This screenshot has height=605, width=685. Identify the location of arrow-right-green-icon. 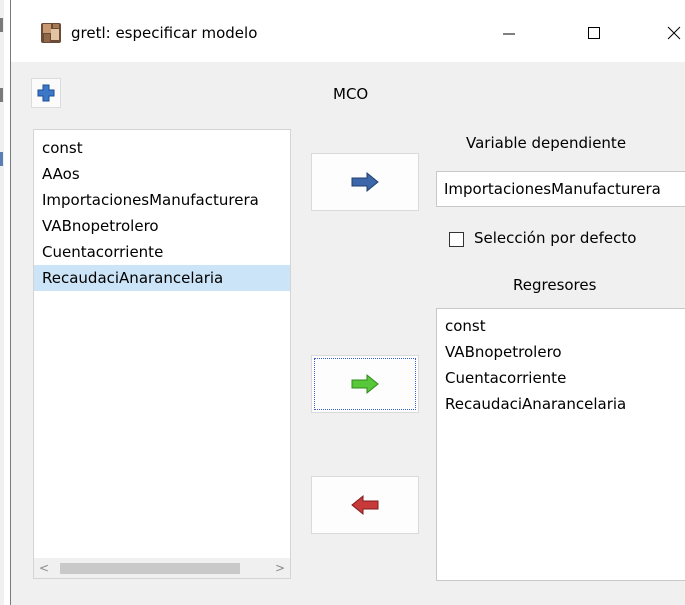
(365, 384).